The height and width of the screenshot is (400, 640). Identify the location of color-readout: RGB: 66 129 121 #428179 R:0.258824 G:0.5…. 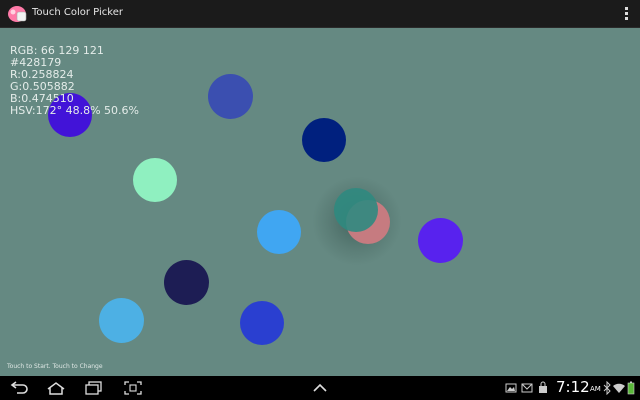
(74, 81).